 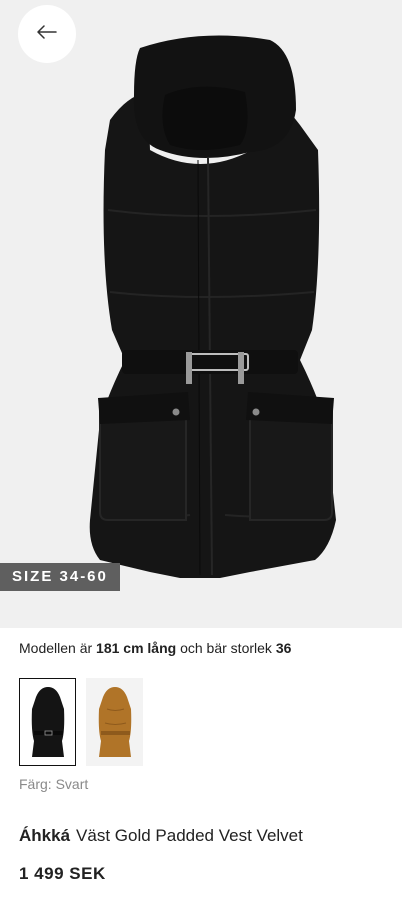 I want to click on brand-name: Áhkká, so click(x=44, y=835).